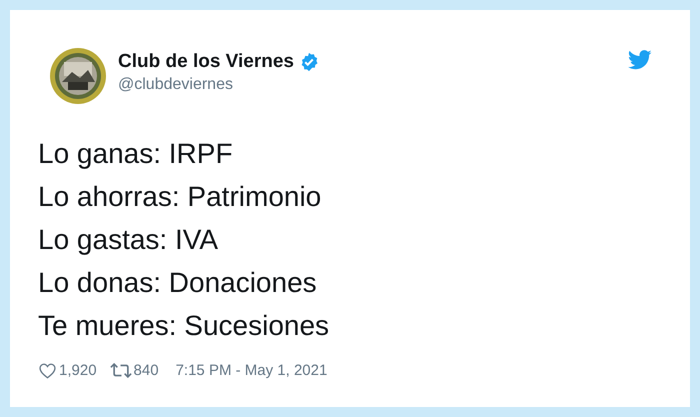  I want to click on retweet-count: 840, so click(146, 370).